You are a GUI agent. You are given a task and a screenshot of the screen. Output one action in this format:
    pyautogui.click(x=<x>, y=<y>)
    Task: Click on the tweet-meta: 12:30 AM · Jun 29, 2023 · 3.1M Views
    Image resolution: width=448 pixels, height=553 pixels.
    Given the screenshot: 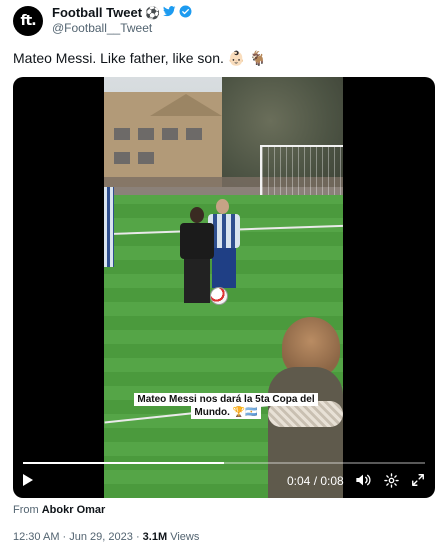 What is the action you would take?
    pyautogui.click(x=106, y=537)
    